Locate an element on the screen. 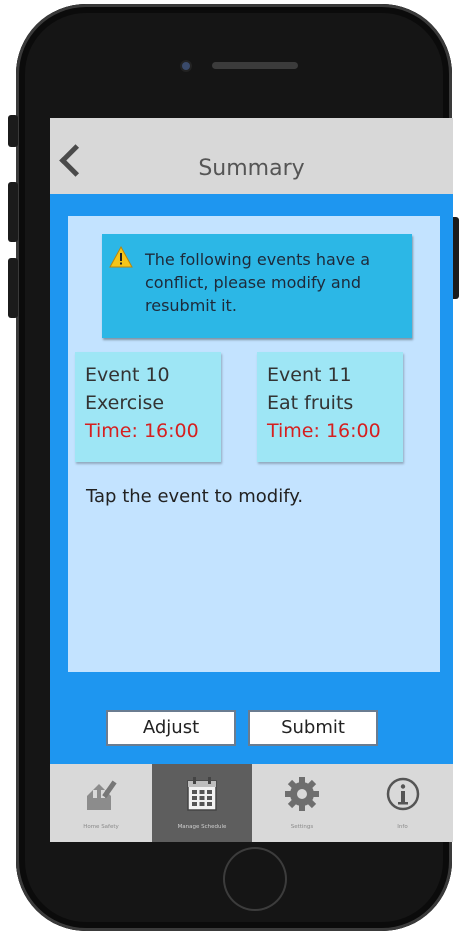 This screenshot has width=465, height=935. page-title: Summary is located at coordinates (251, 168).